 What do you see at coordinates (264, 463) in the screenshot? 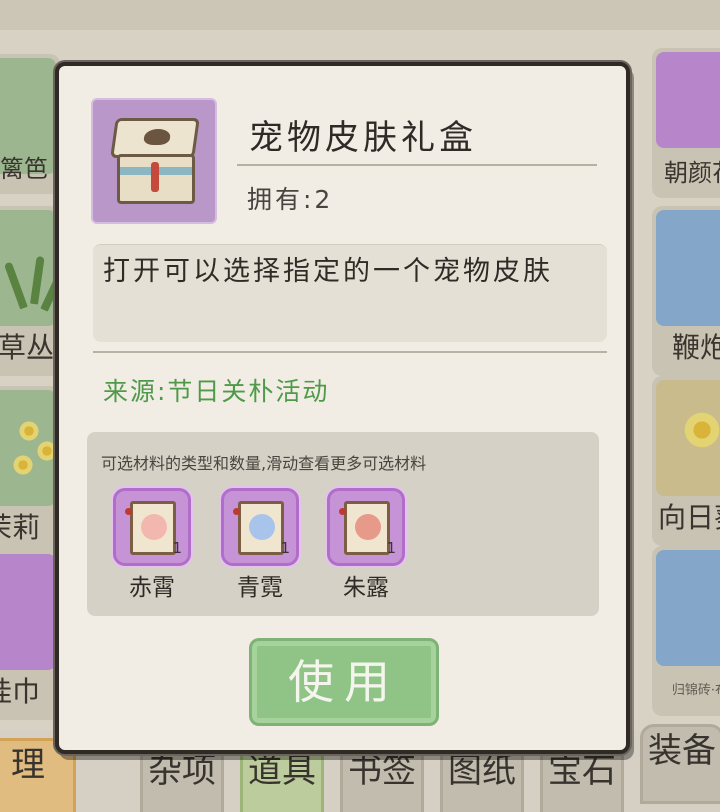
I see `materials-hint: 可选材料的类型和数量,滑动查看更多可选材料` at bounding box center [264, 463].